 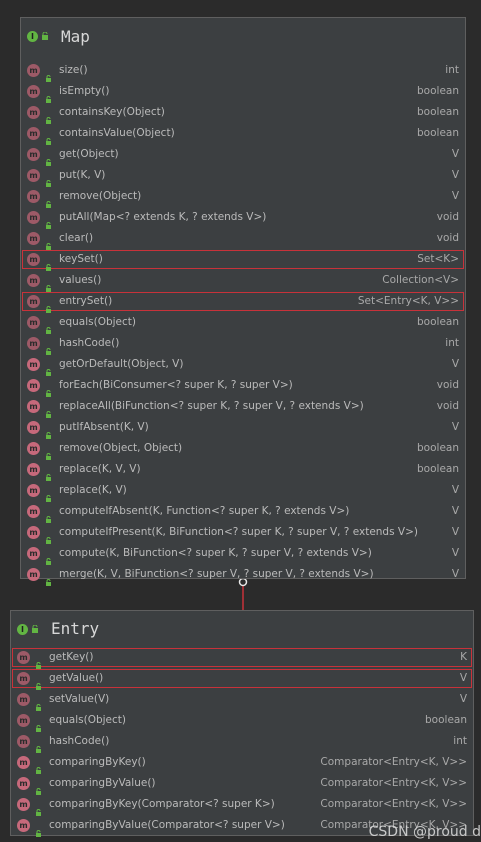 I want to click on method-row: m entrySet() Set<Entry<K, V>>, so click(x=243, y=302).